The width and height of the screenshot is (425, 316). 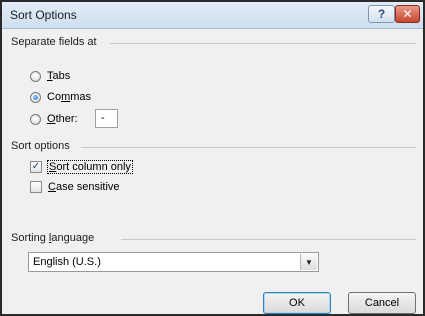 I want to click on sort-column-only-row: ✓ Sort column only, so click(x=81, y=167).